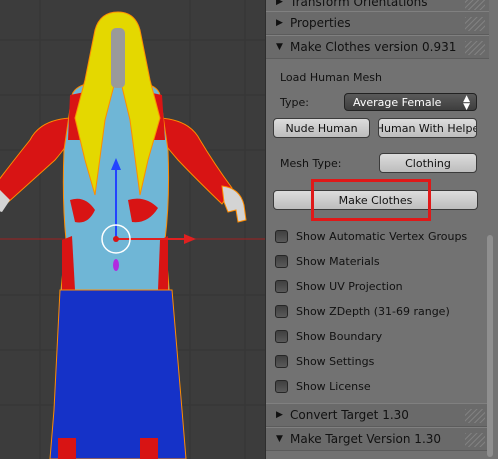 The height and width of the screenshot is (459, 498). I want to click on option-label: Show Materials, so click(338, 261).